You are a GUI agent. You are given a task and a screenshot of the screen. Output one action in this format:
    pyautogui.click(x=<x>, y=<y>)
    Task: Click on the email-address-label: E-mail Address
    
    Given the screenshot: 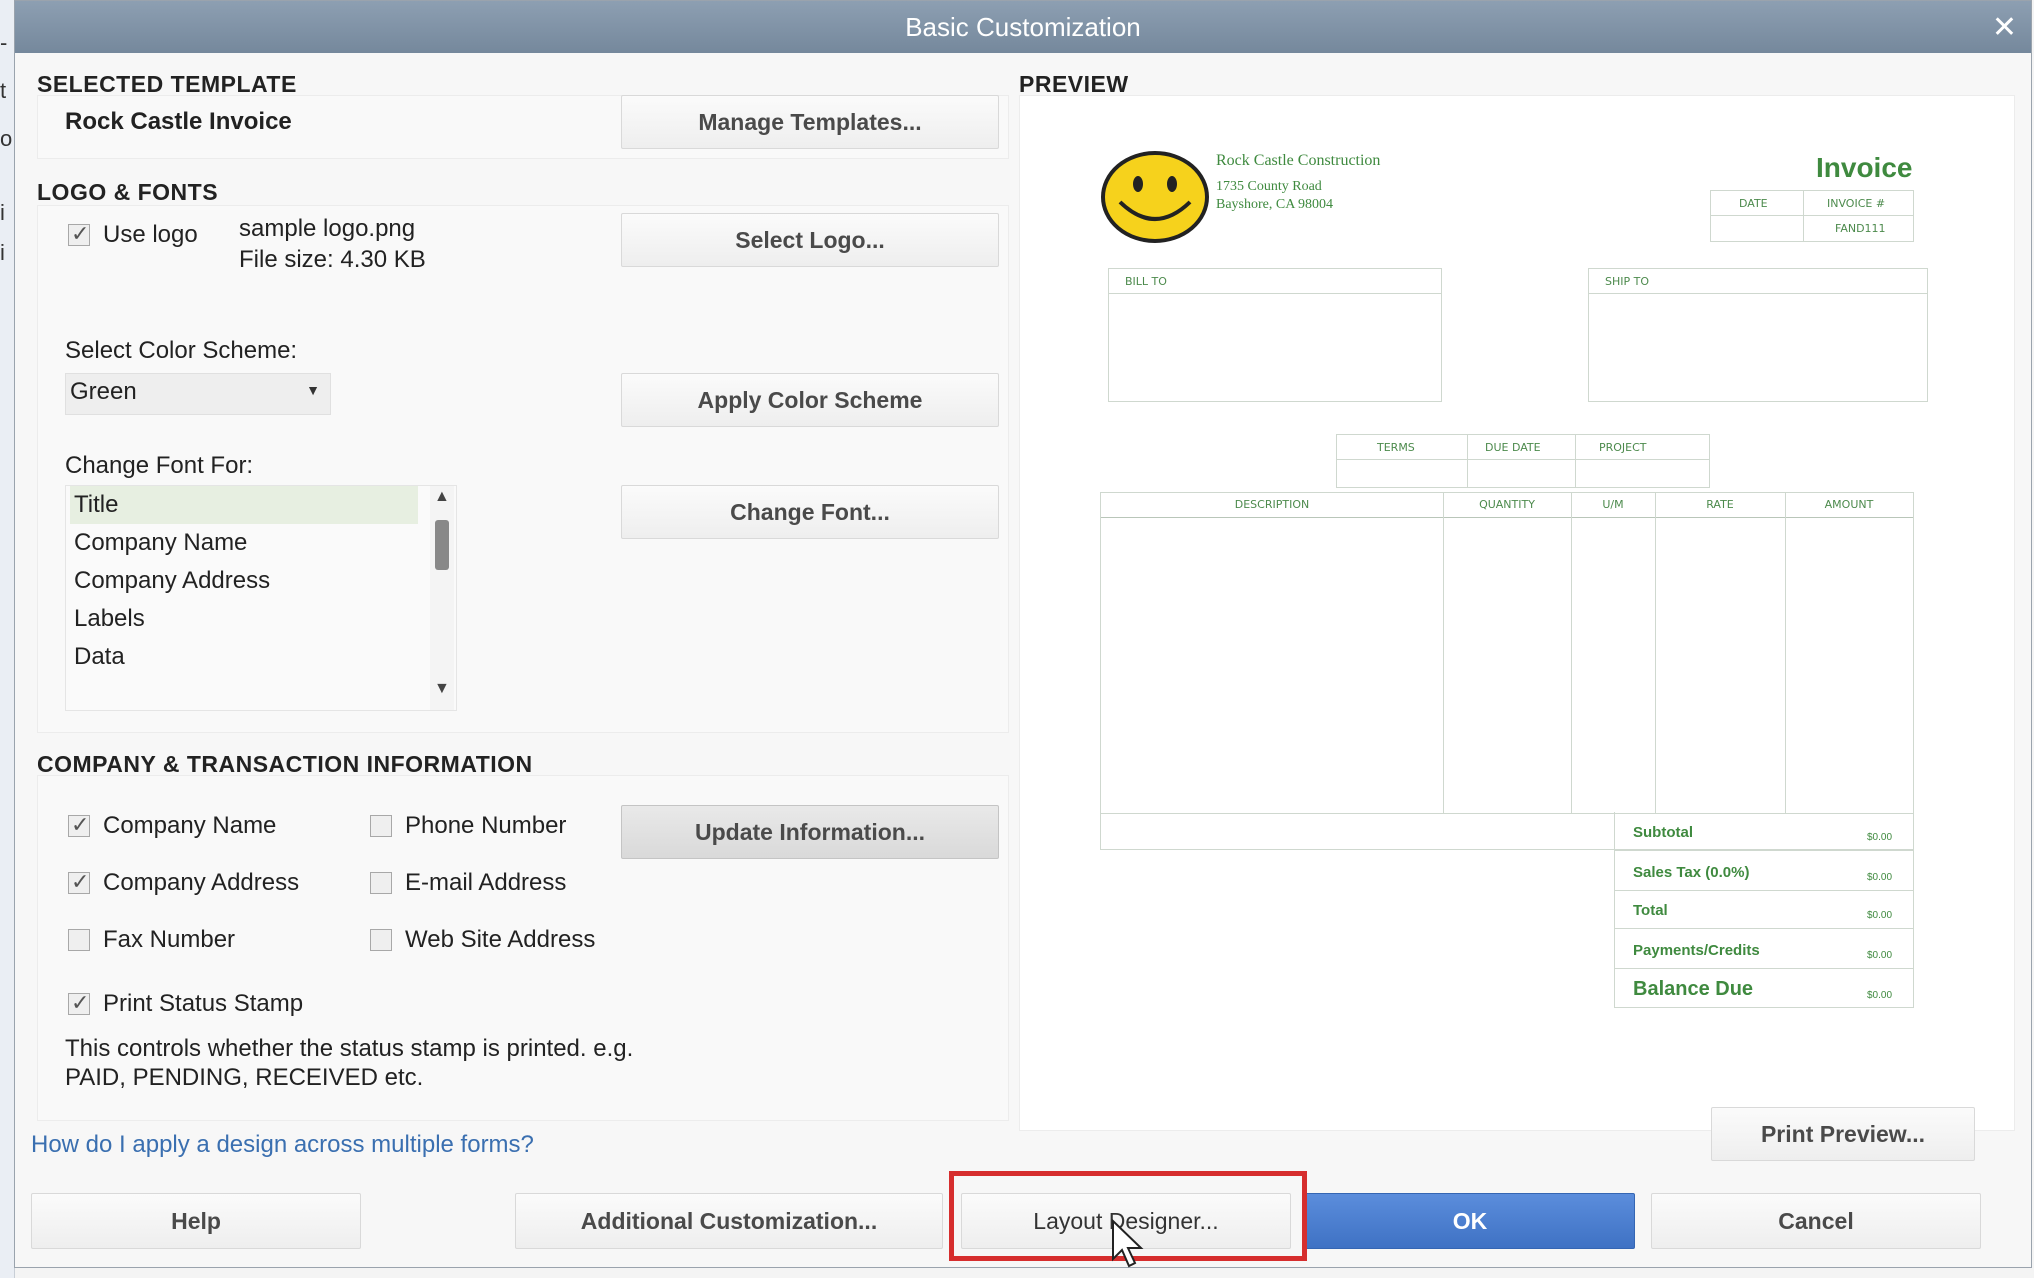 What is the action you would take?
    pyautogui.click(x=486, y=882)
    